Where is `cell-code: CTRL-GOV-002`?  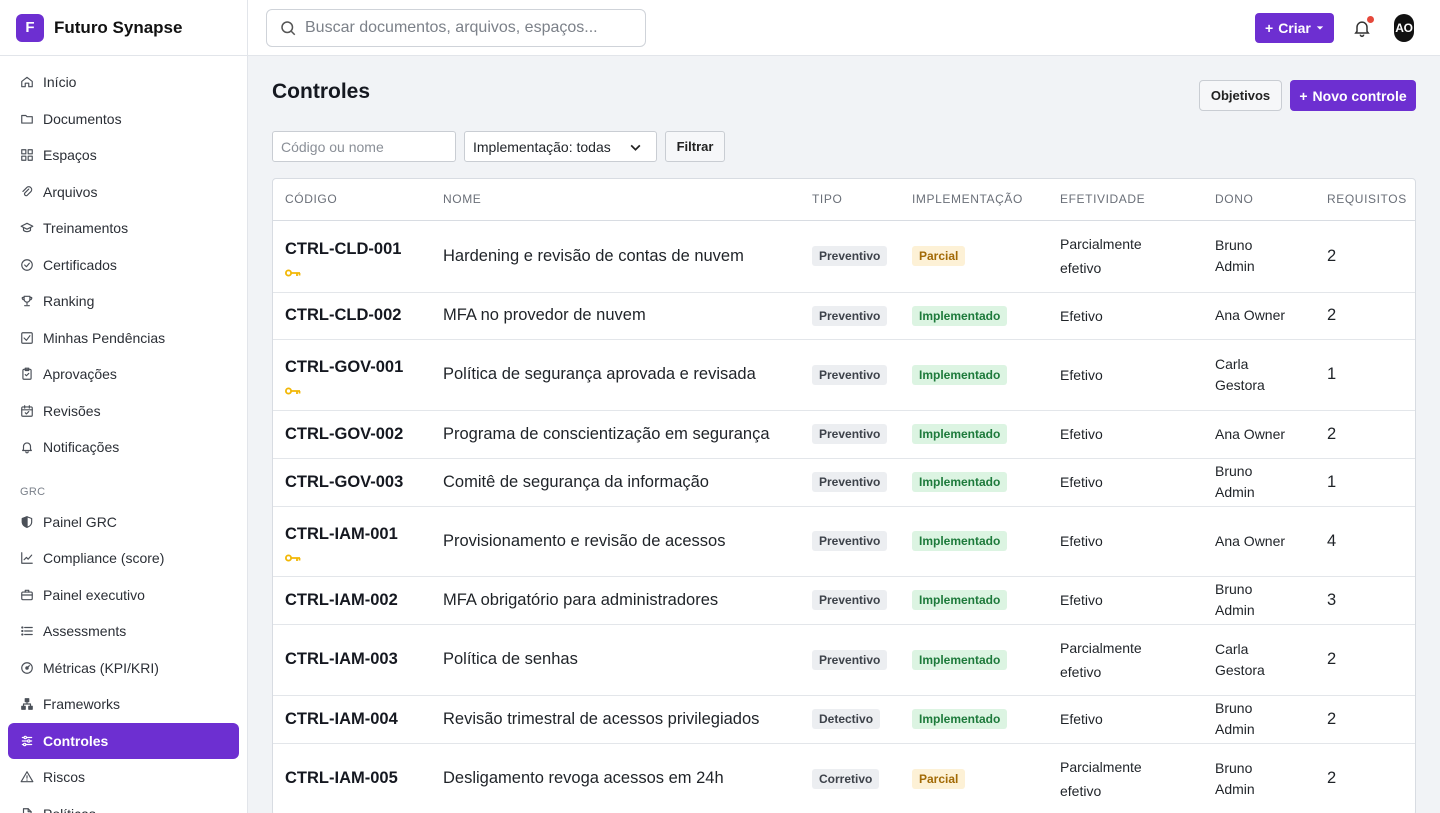 cell-code: CTRL-GOV-002 is located at coordinates (352, 434).